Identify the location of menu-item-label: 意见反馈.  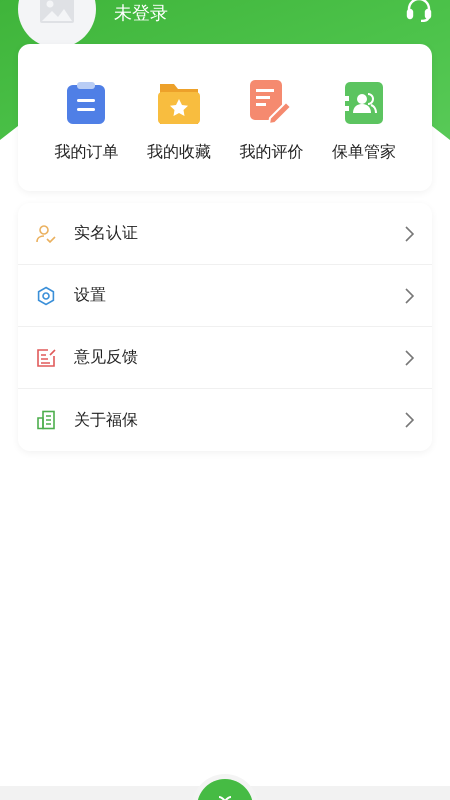
(106, 357).